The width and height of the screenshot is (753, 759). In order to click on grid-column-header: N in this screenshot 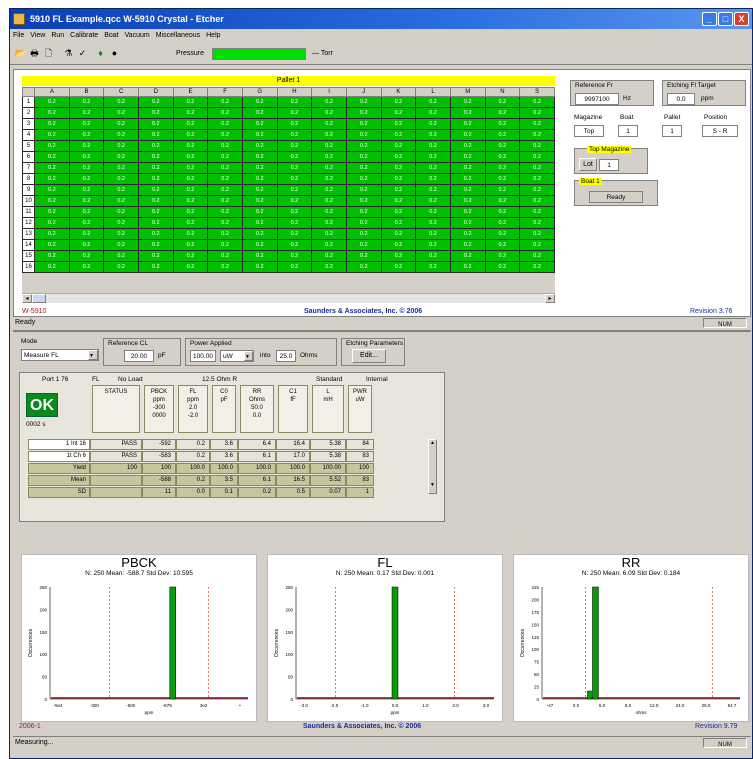, I will do `click(502, 92)`.